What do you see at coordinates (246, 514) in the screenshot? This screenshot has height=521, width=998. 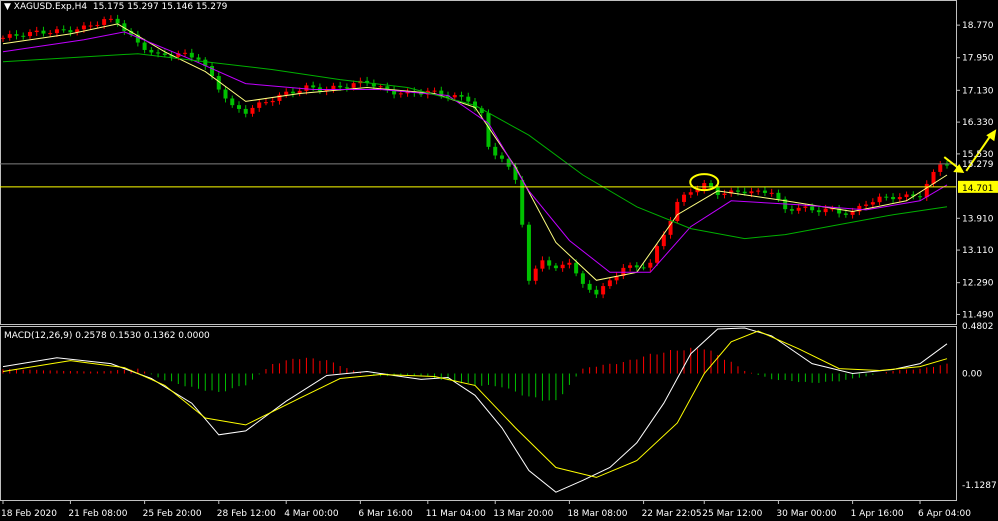 I see `time-tick-label: 28 Feb 12:00` at bounding box center [246, 514].